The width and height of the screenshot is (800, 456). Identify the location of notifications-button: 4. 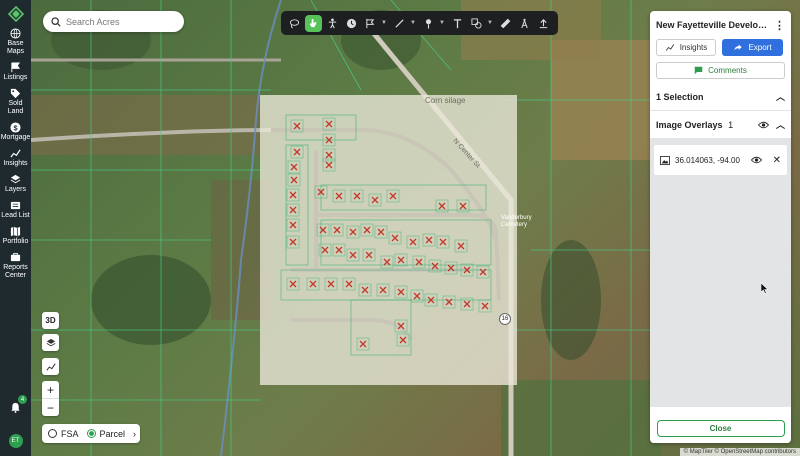
(18, 406).